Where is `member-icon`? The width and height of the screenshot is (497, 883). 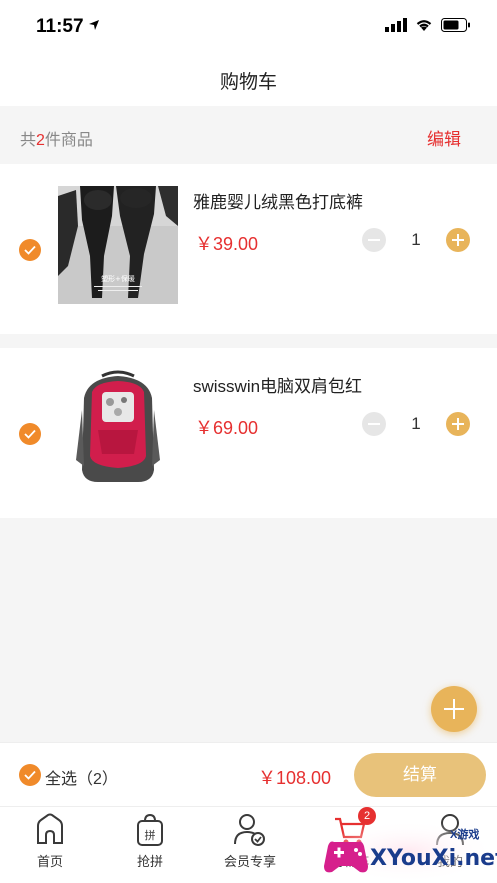
member-icon is located at coordinates (249, 830).